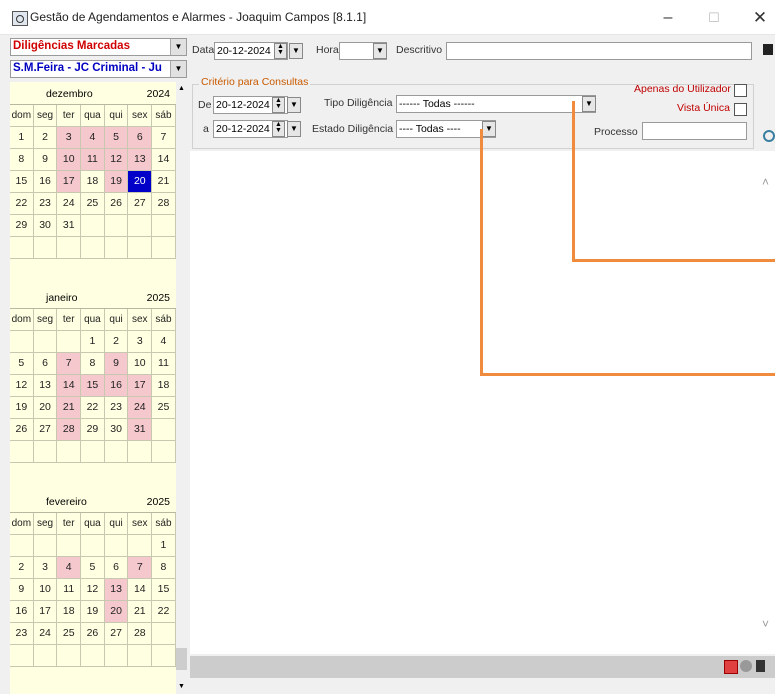  Describe the element at coordinates (98, 69) in the screenshot. I see `tribunal-combo: S.M.Feira - JC Criminal - Ju ▼` at that location.